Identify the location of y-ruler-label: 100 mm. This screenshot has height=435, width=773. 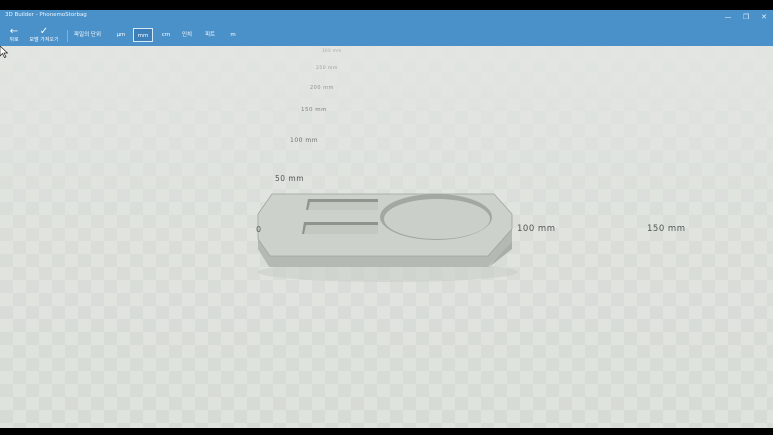
(304, 140).